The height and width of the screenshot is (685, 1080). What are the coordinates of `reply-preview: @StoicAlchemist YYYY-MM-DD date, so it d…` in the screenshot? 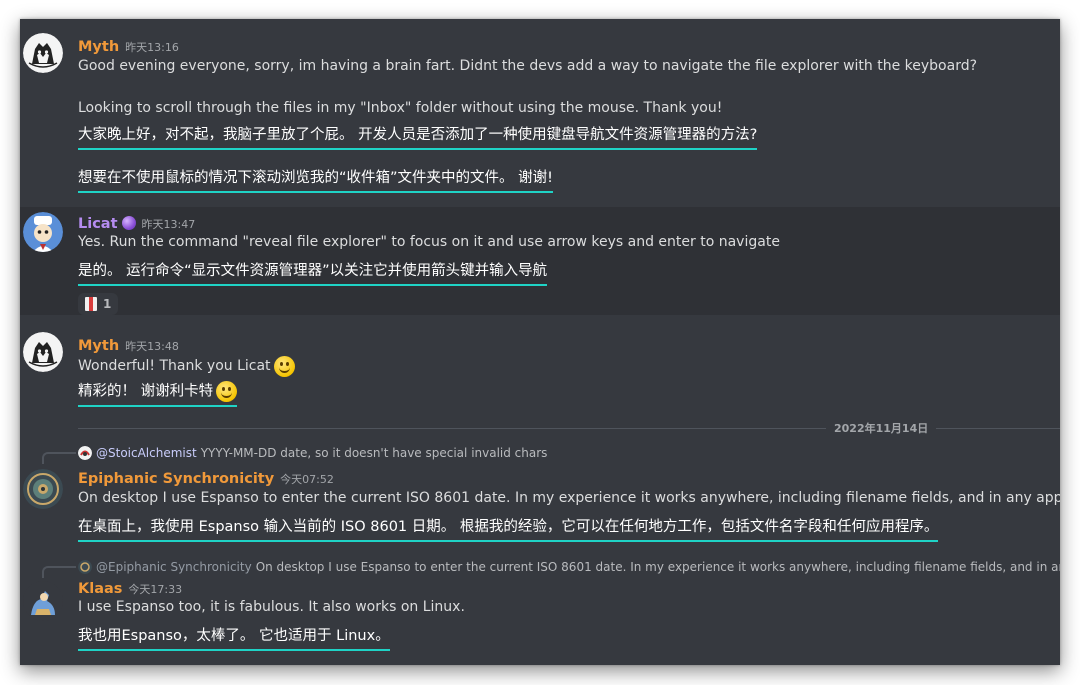 It's located at (312, 453).